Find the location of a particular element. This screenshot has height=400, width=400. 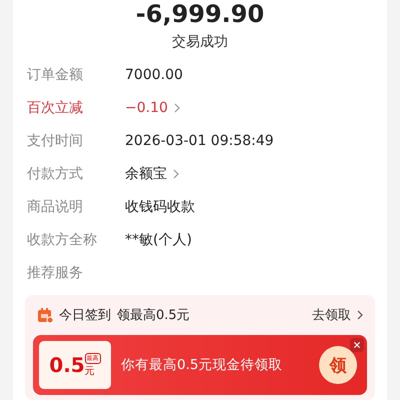

detail-label: 支付时间 is located at coordinates (55, 141).